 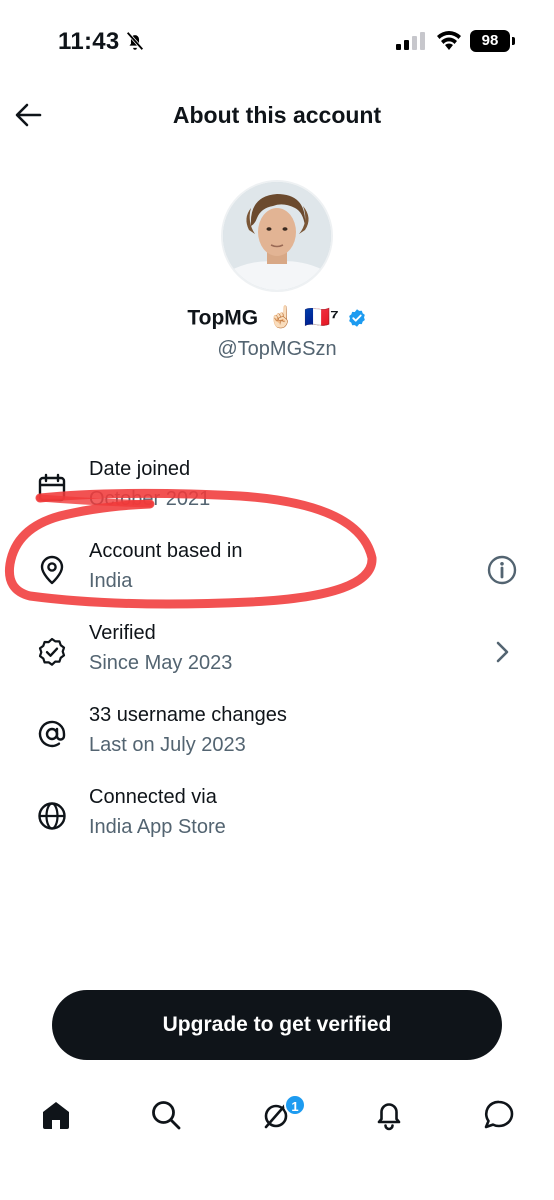 I want to click on display-name: TopMG, so click(x=223, y=318).